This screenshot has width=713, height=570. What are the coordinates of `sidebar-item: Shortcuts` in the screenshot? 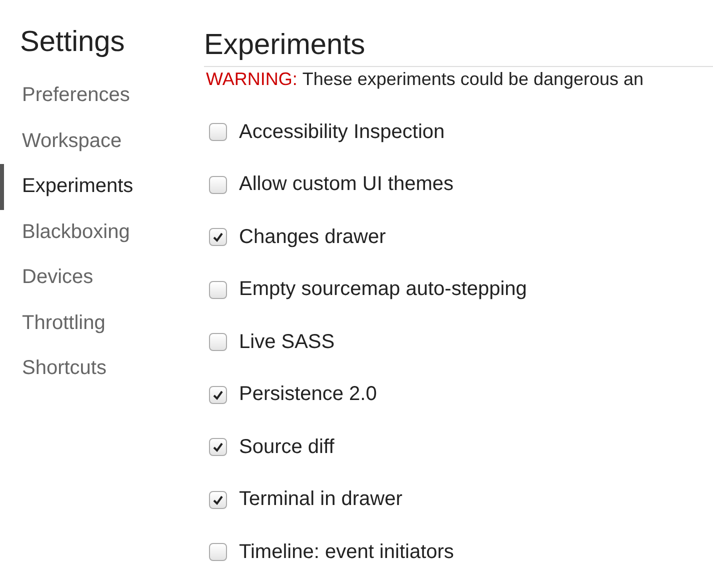 It's located at (102, 369).